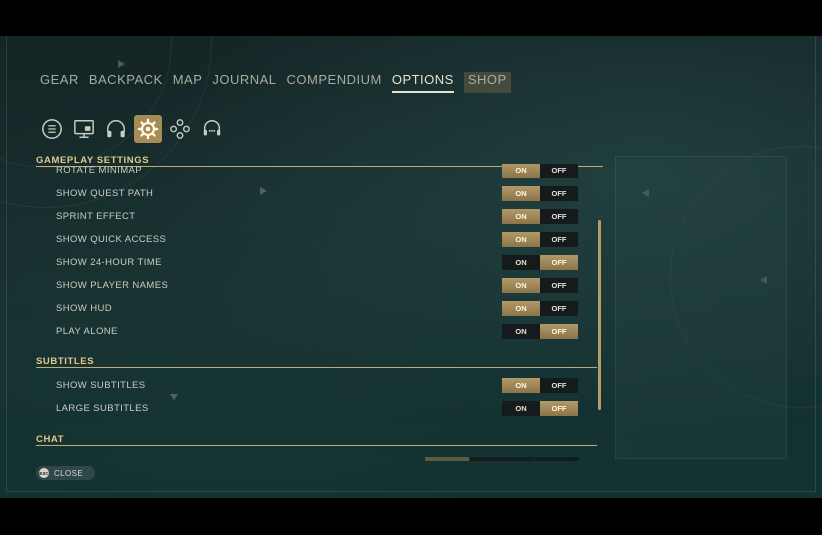 The width and height of the screenshot is (822, 535). I want to click on tab-compendium: COMPENDIUM, so click(334, 82).